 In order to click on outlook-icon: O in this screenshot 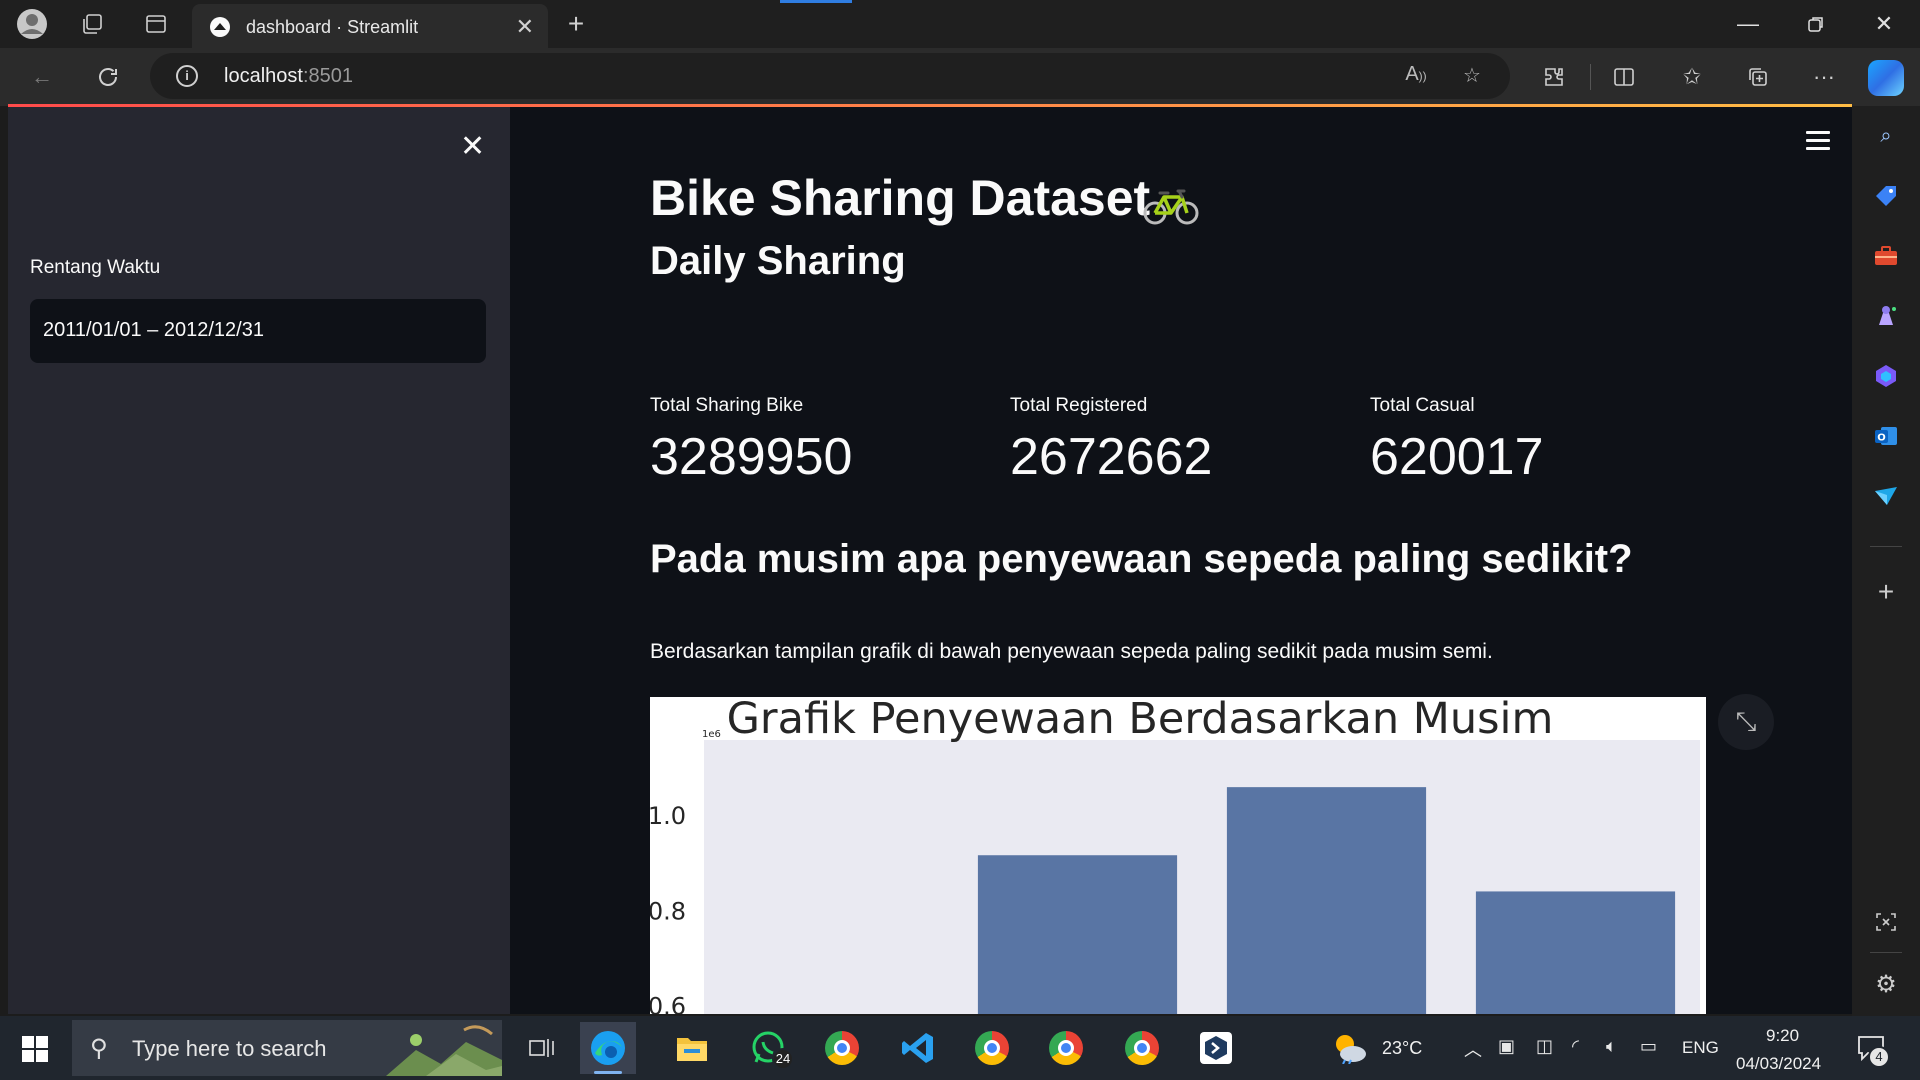, I will do `click(1886, 436)`.